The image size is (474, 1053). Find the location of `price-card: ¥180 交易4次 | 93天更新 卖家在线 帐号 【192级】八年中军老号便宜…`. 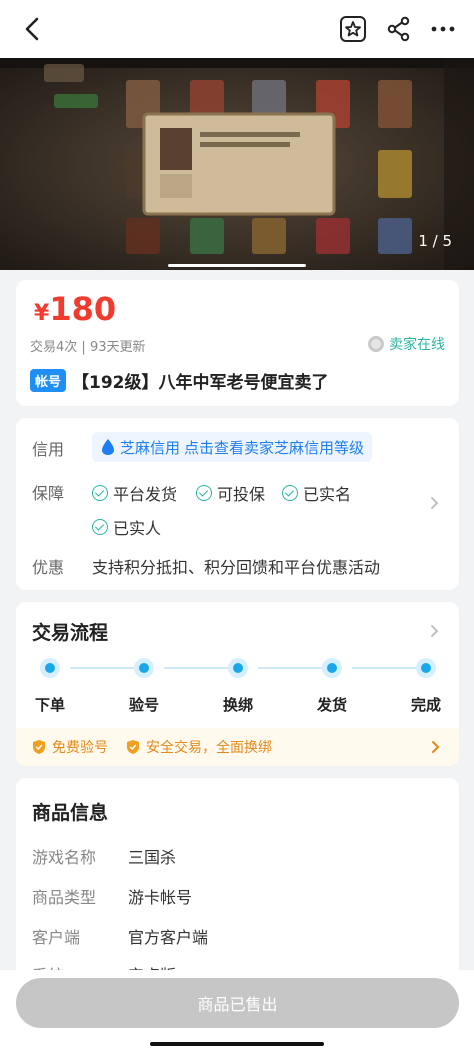

price-card: ¥180 交易4次 | 93天更新 卖家在线 帐号 【192级】八年中军老号便宜… is located at coordinates (237, 343).